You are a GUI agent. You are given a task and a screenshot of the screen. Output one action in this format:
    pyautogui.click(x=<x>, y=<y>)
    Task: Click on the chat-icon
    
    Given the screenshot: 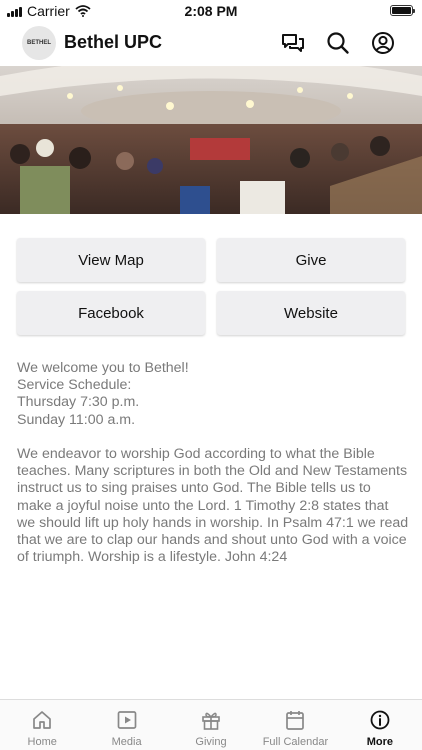 What is the action you would take?
    pyautogui.click(x=293, y=43)
    